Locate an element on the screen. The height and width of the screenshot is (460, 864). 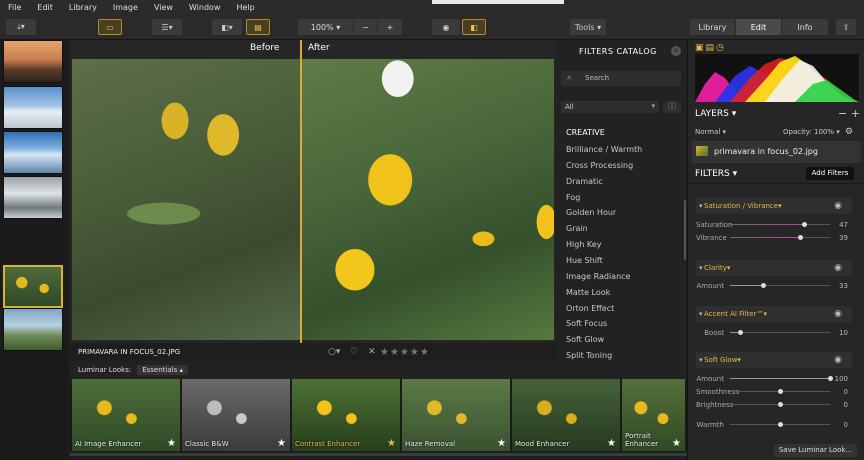
opacity-select: Opacity: 100% ▾ is located at coordinates (811, 132).